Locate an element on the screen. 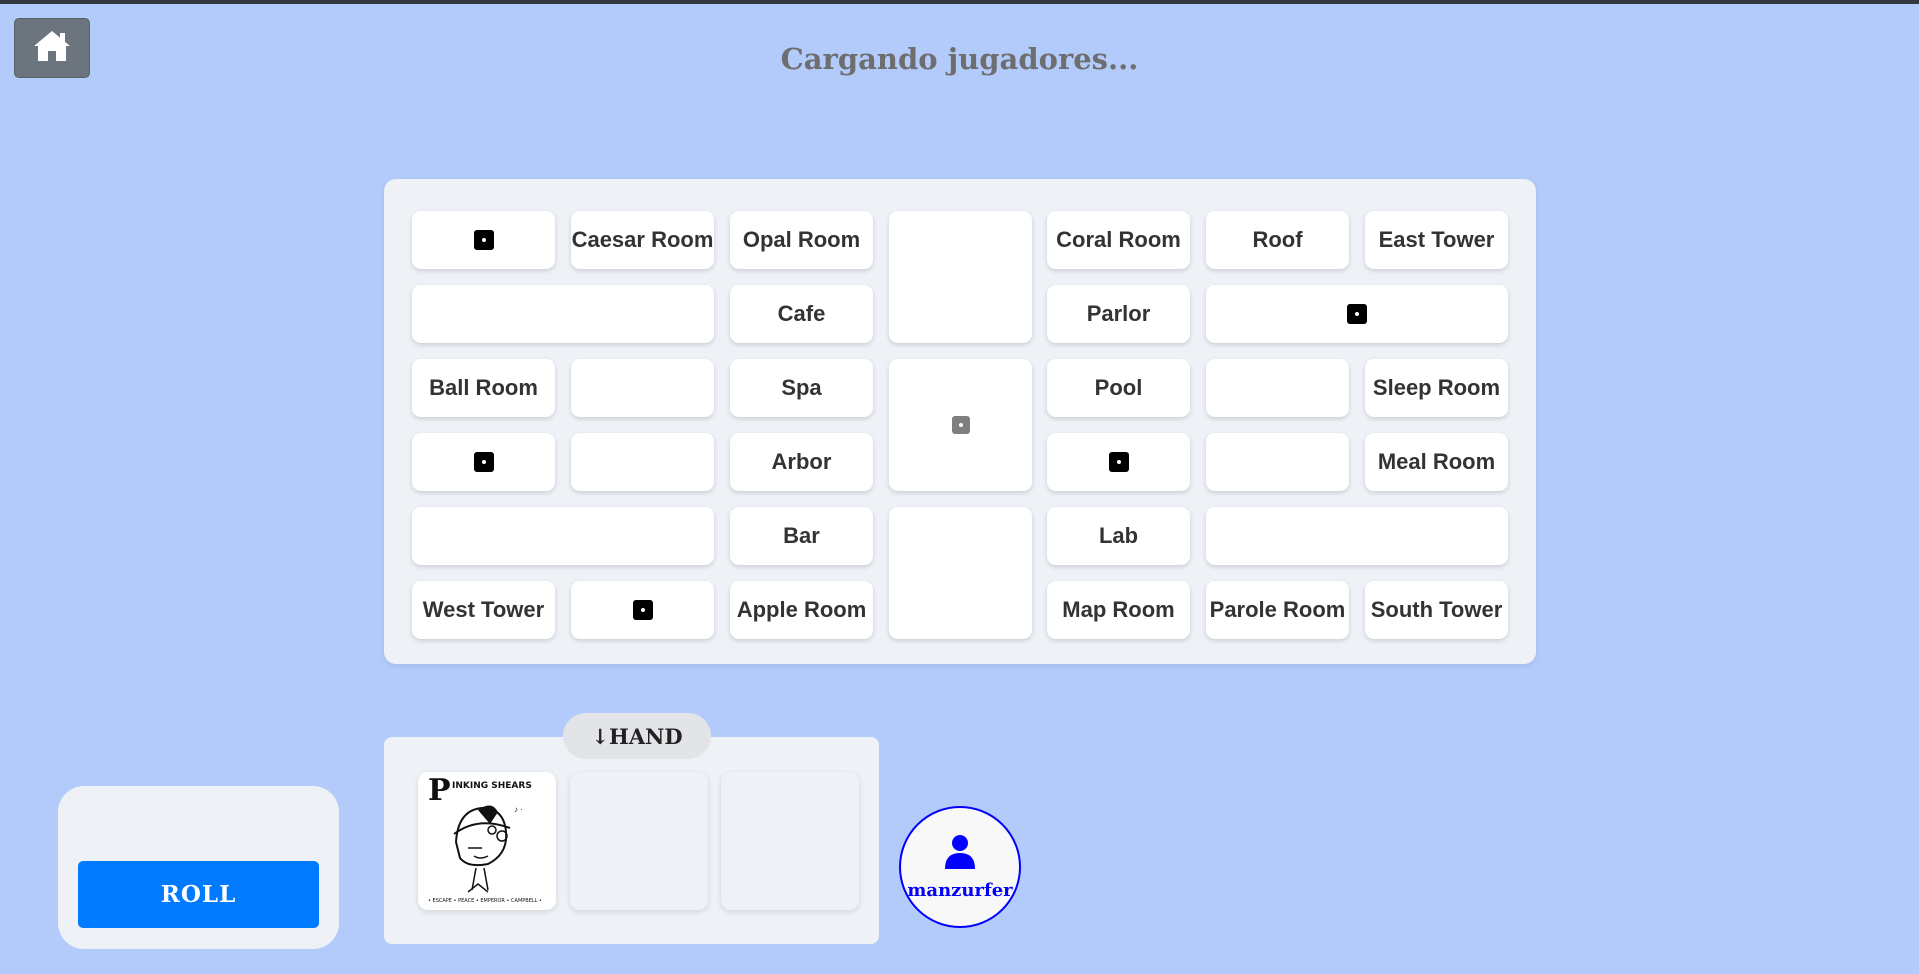 Image resolution: width=1919 pixels, height=974 pixels. room-apple: Apple Room is located at coordinates (801, 610).